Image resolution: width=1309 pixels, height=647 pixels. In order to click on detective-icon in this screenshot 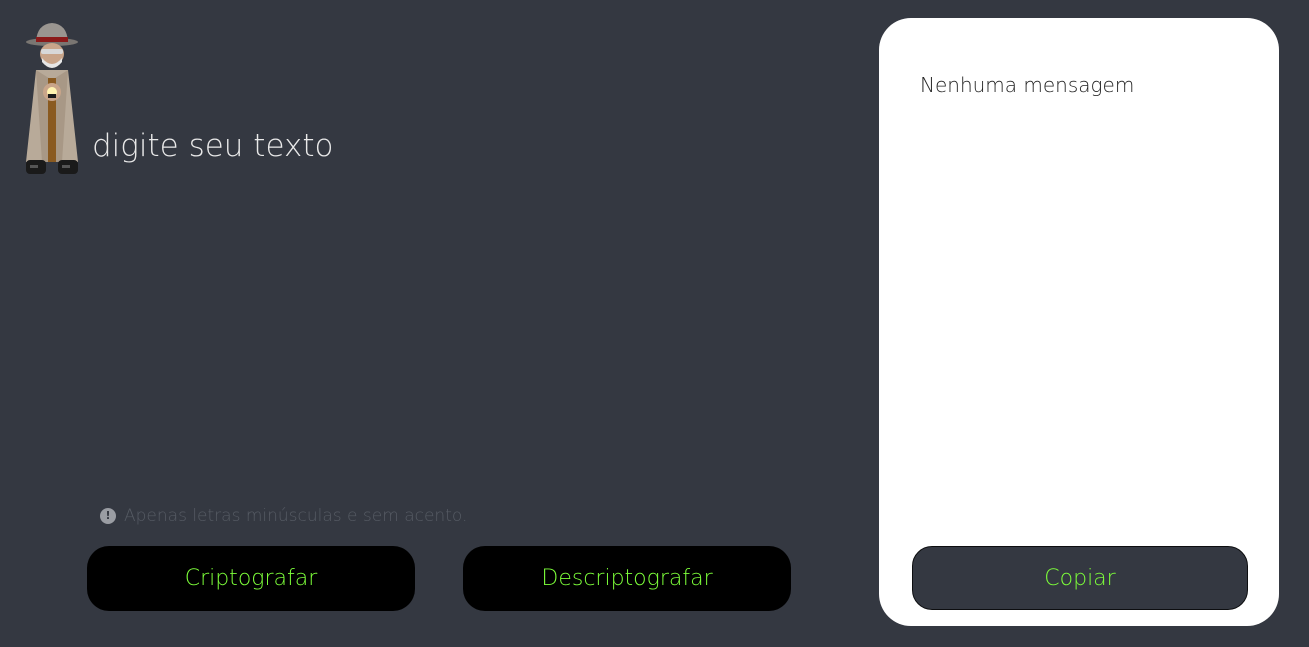, I will do `click(52, 98)`.